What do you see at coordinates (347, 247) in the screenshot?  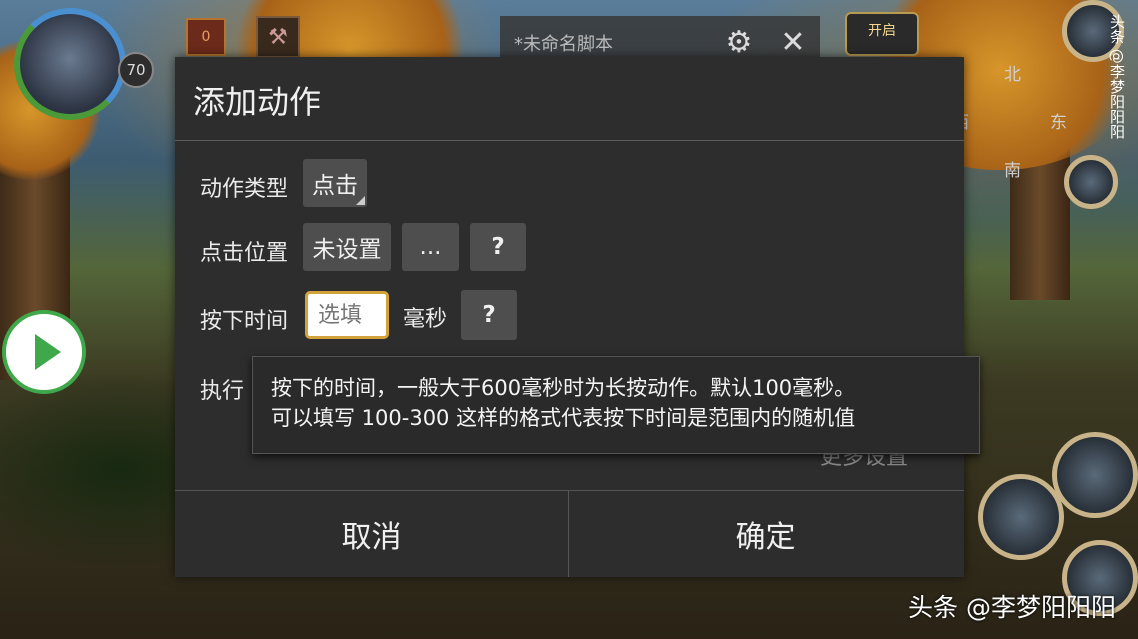 I see `click-position-button: 未设置` at bounding box center [347, 247].